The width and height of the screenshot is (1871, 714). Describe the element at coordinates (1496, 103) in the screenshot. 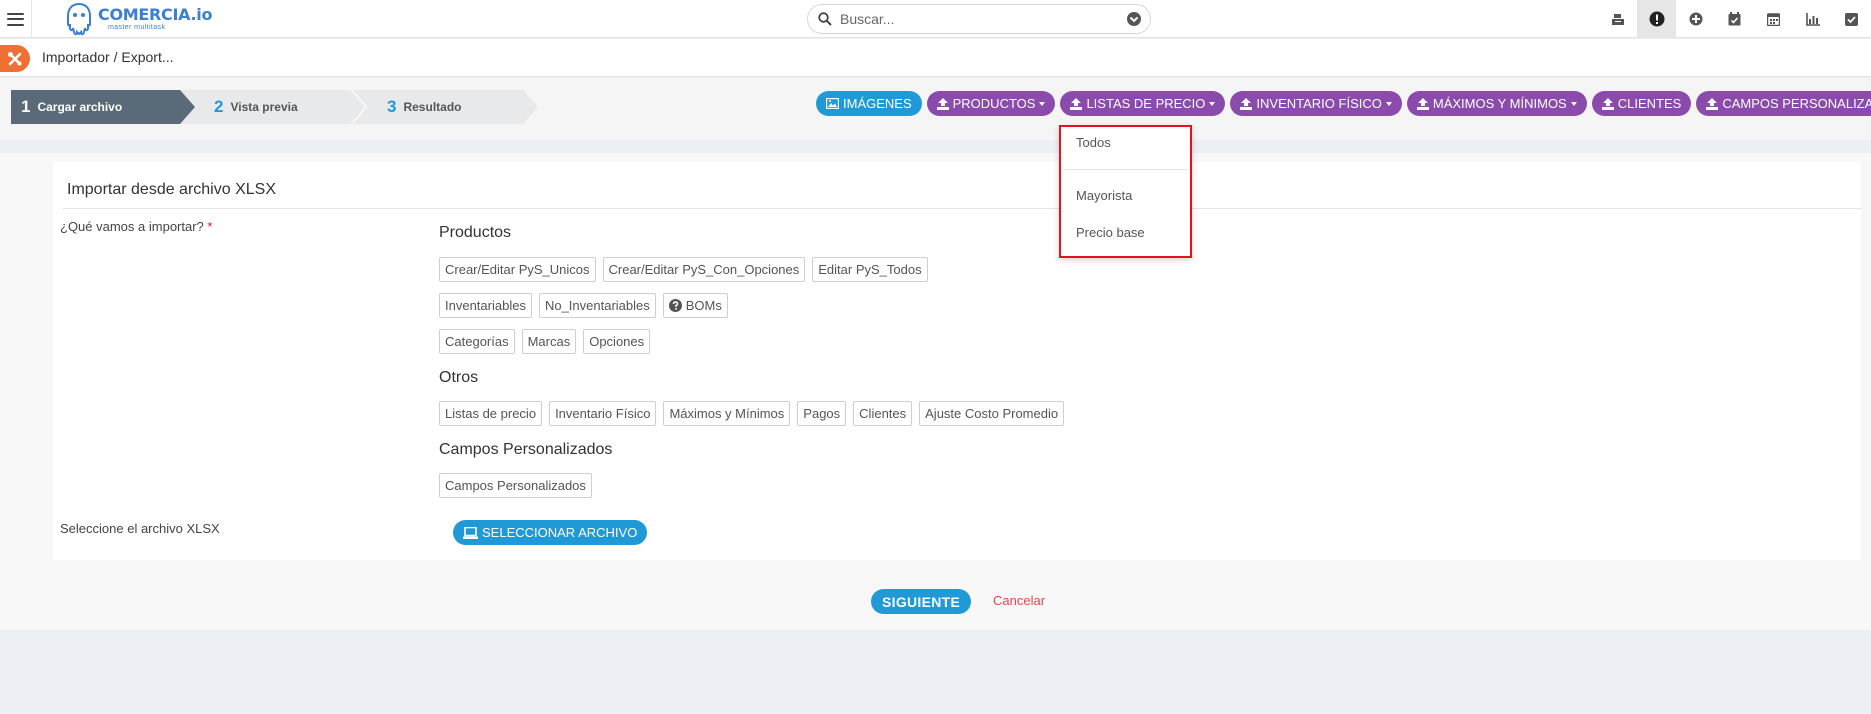

I see `maximos-minimos-dropdown-button: MÁXIMOS Y MÍNIMOS` at that location.